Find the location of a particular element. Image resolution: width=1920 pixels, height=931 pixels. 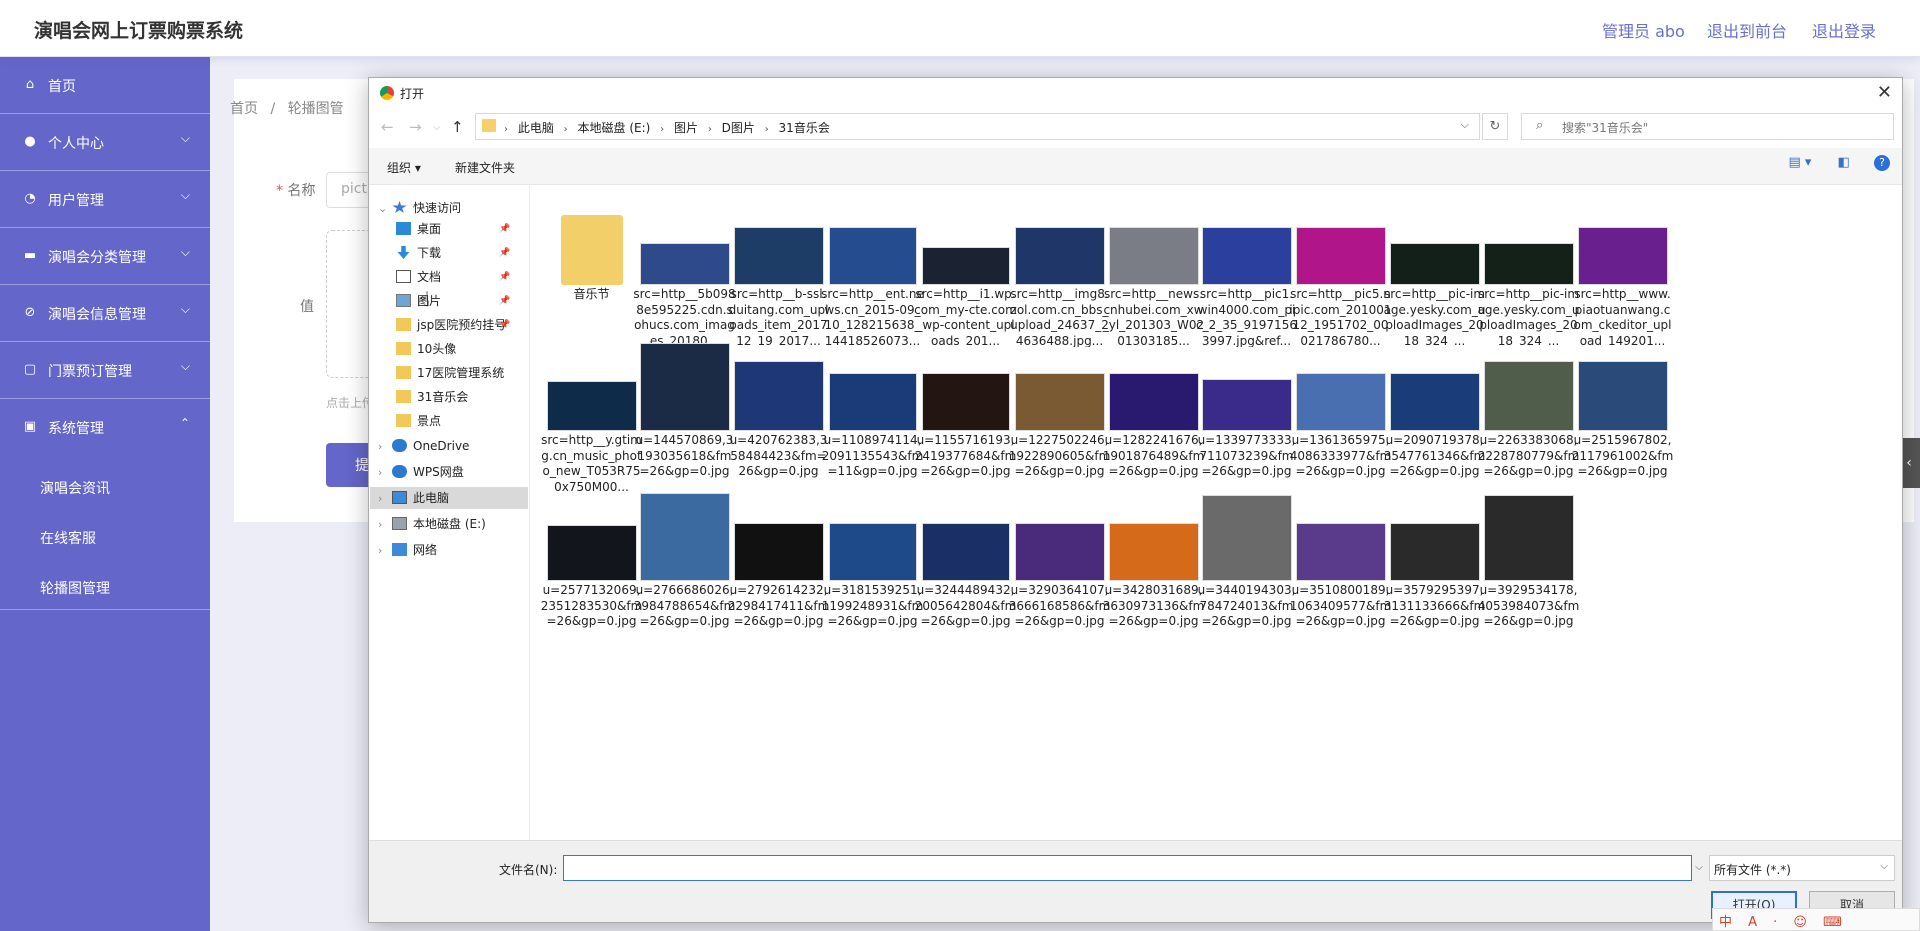

exit-to-front-link: 退出到前台 is located at coordinates (1747, 30).